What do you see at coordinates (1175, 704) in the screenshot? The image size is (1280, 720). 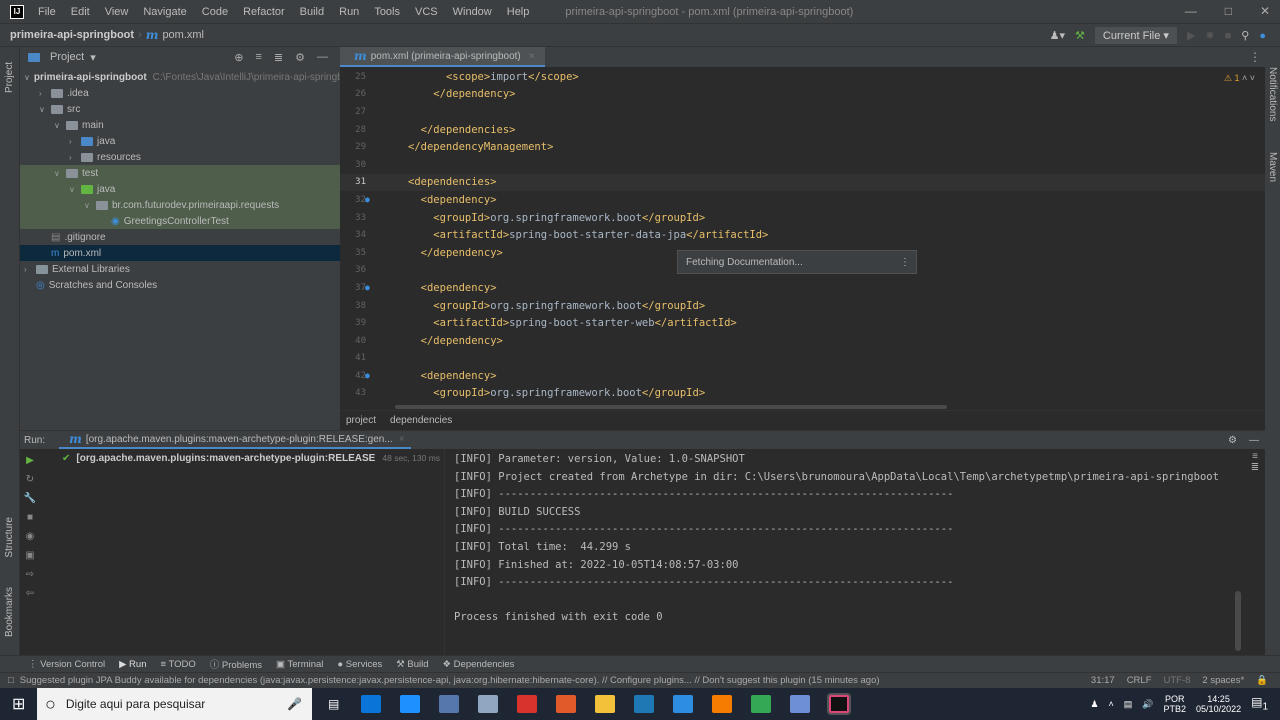 I see `language-indicator: POR PTB2` at bounding box center [1175, 704].